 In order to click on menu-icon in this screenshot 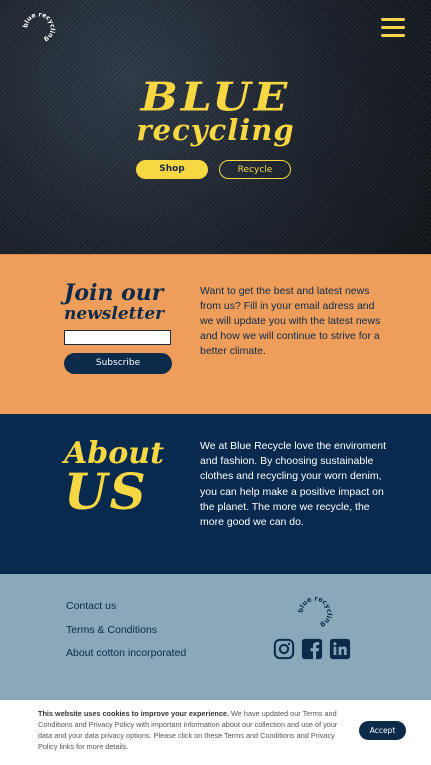, I will do `click(393, 28)`.